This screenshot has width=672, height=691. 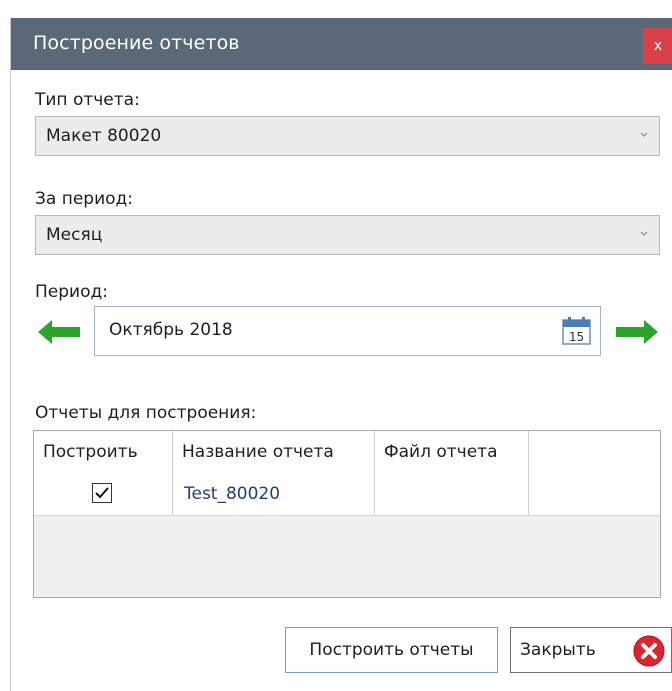 I want to click on window-close-button: x, so click(x=657, y=46).